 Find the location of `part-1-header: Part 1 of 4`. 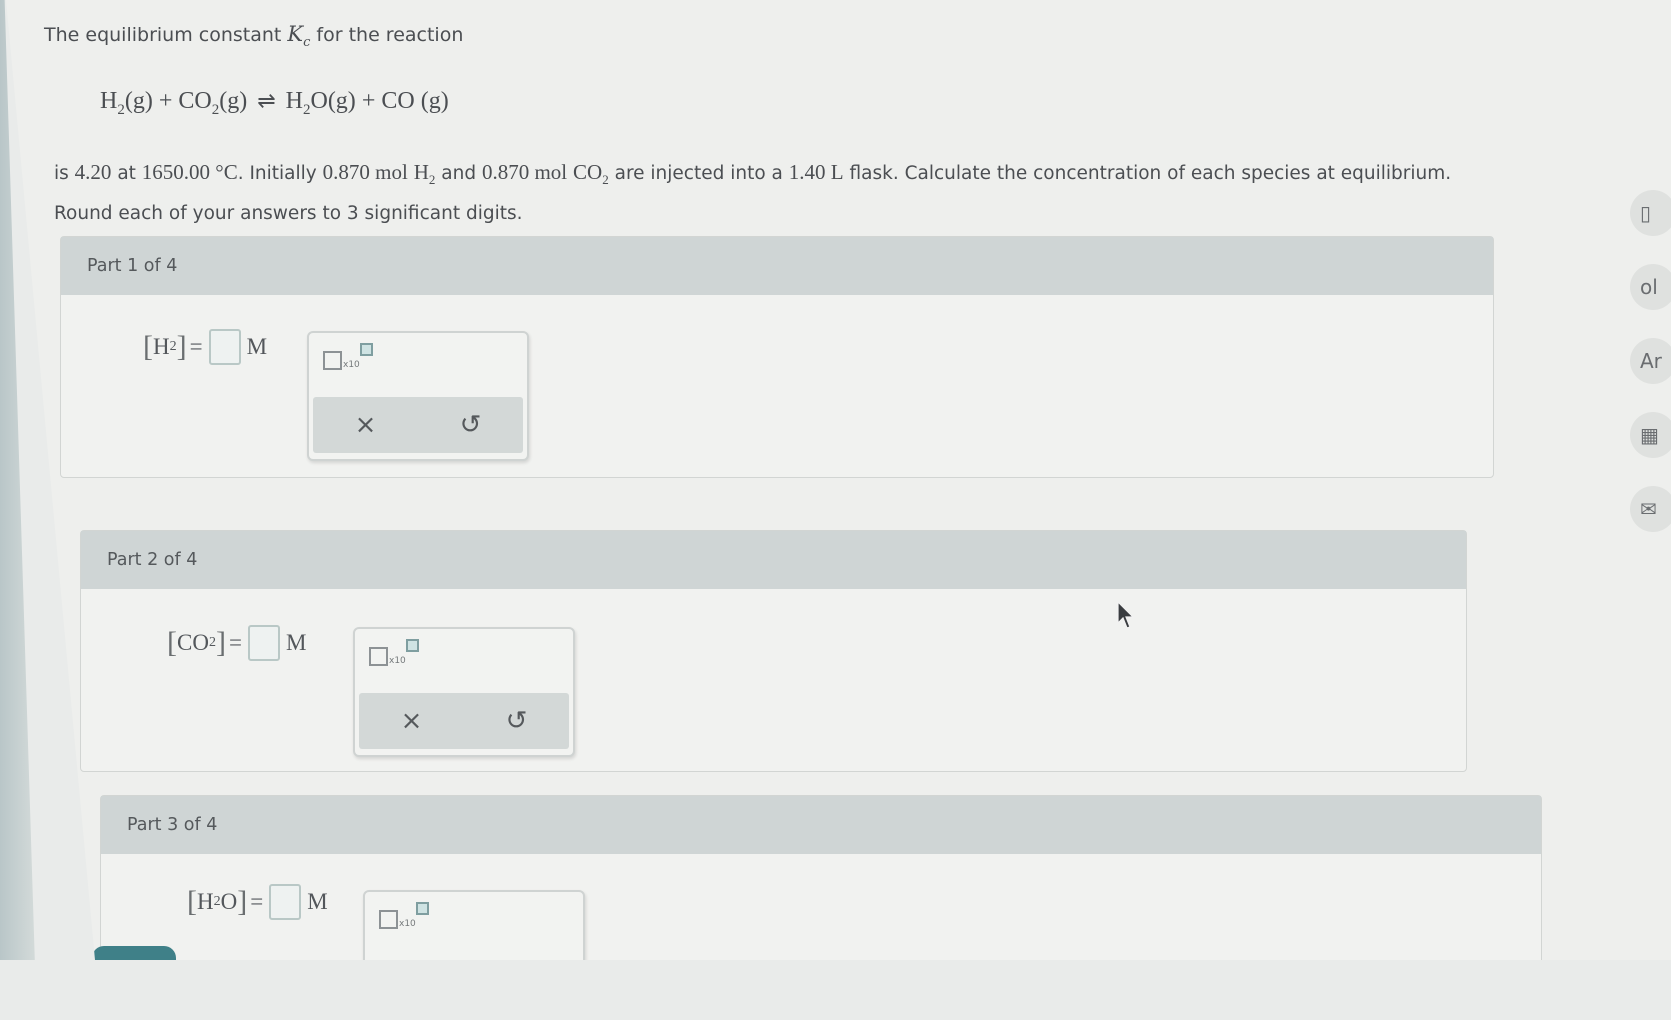

part-1-header: Part 1 of 4 is located at coordinates (777, 266).